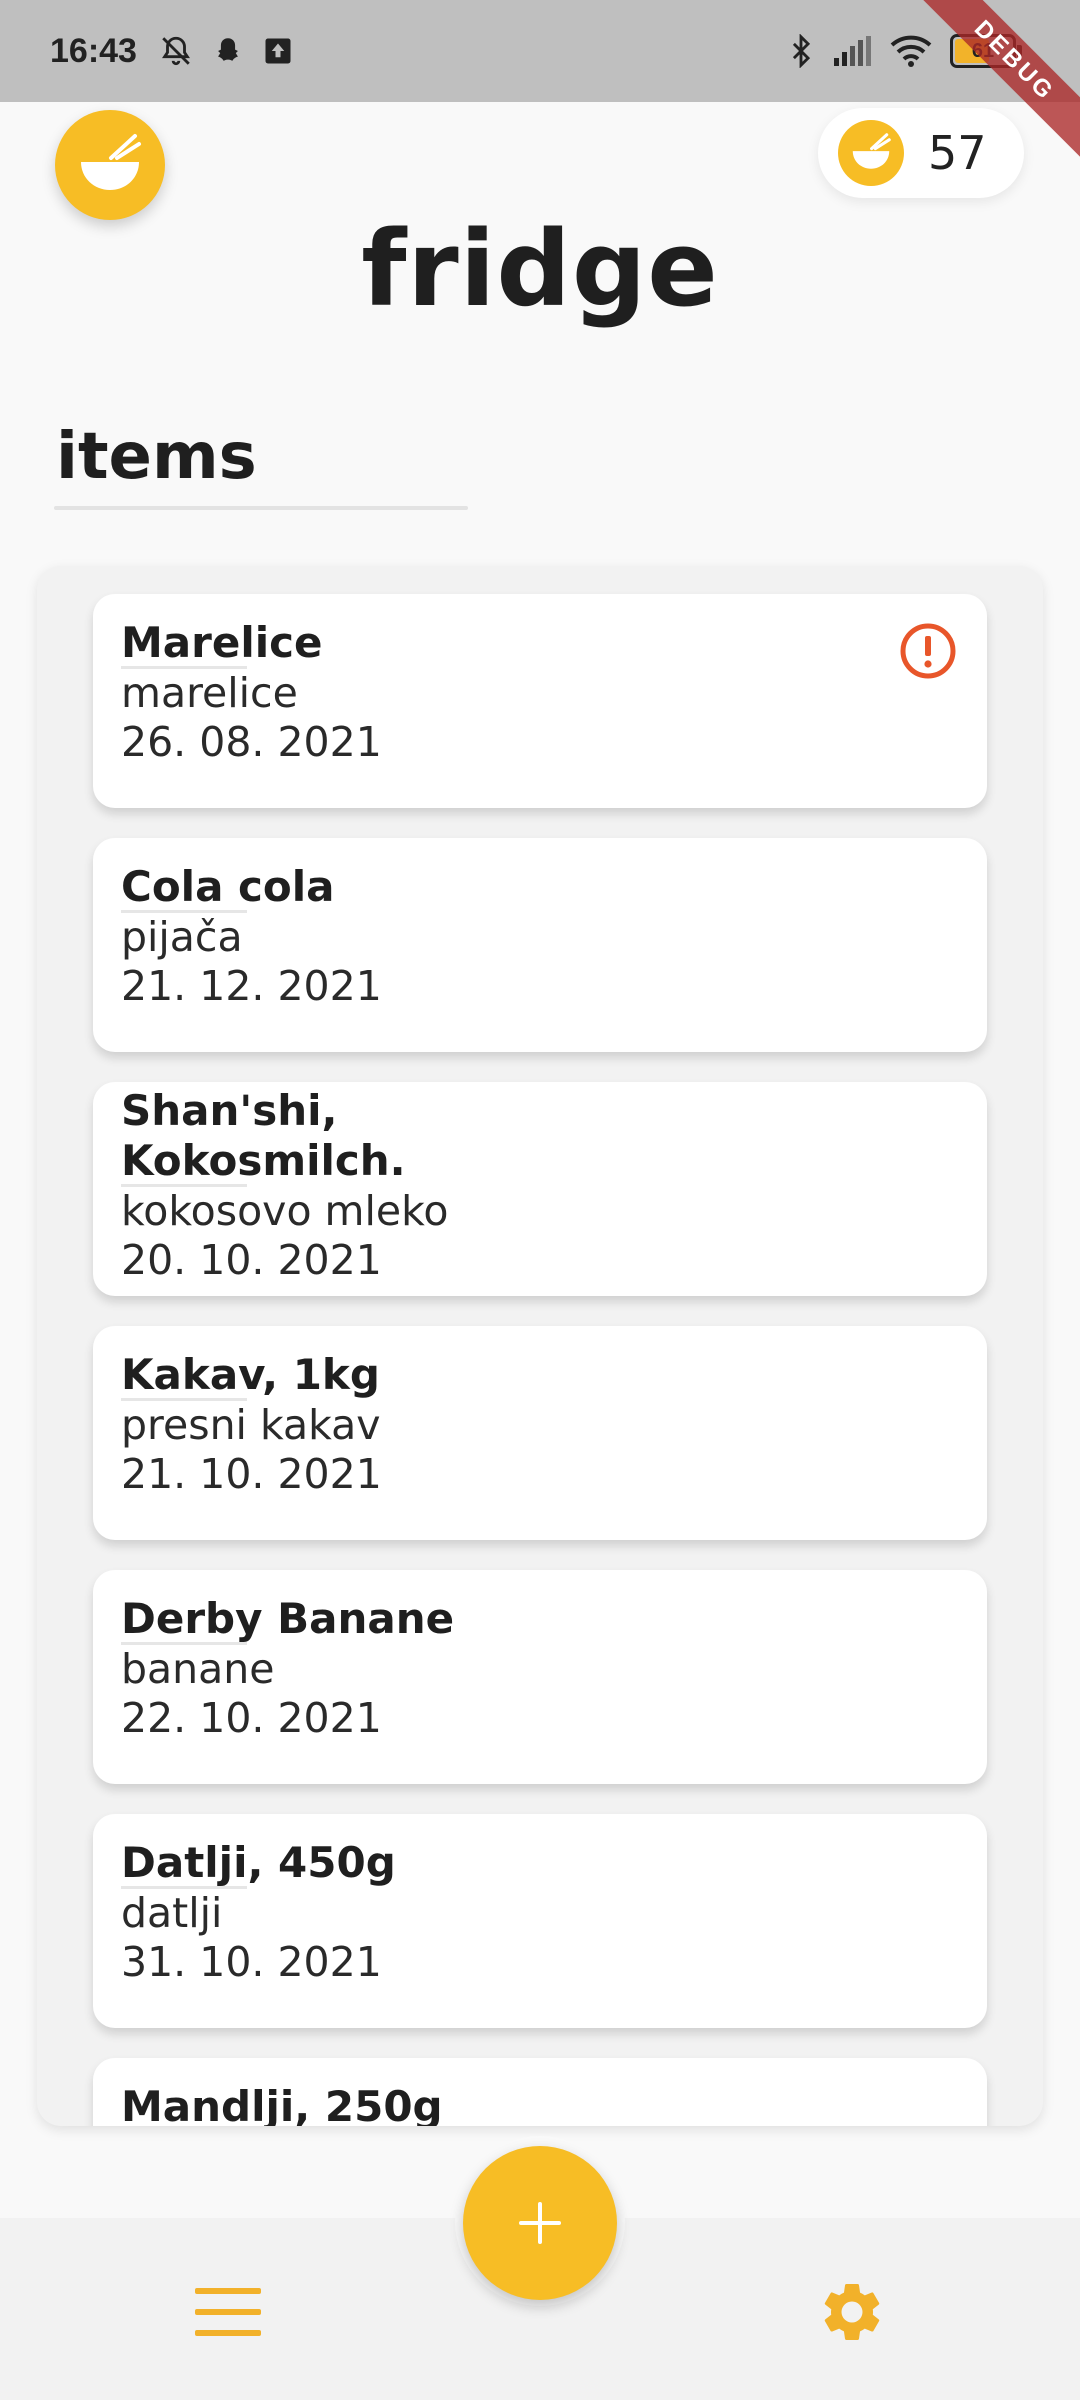 This screenshot has width=1080, height=2400. What do you see at coordinates (288, 1618) in the screenshot?
I see `item-name: Derby Banane` at bounding box center [288, 1618].